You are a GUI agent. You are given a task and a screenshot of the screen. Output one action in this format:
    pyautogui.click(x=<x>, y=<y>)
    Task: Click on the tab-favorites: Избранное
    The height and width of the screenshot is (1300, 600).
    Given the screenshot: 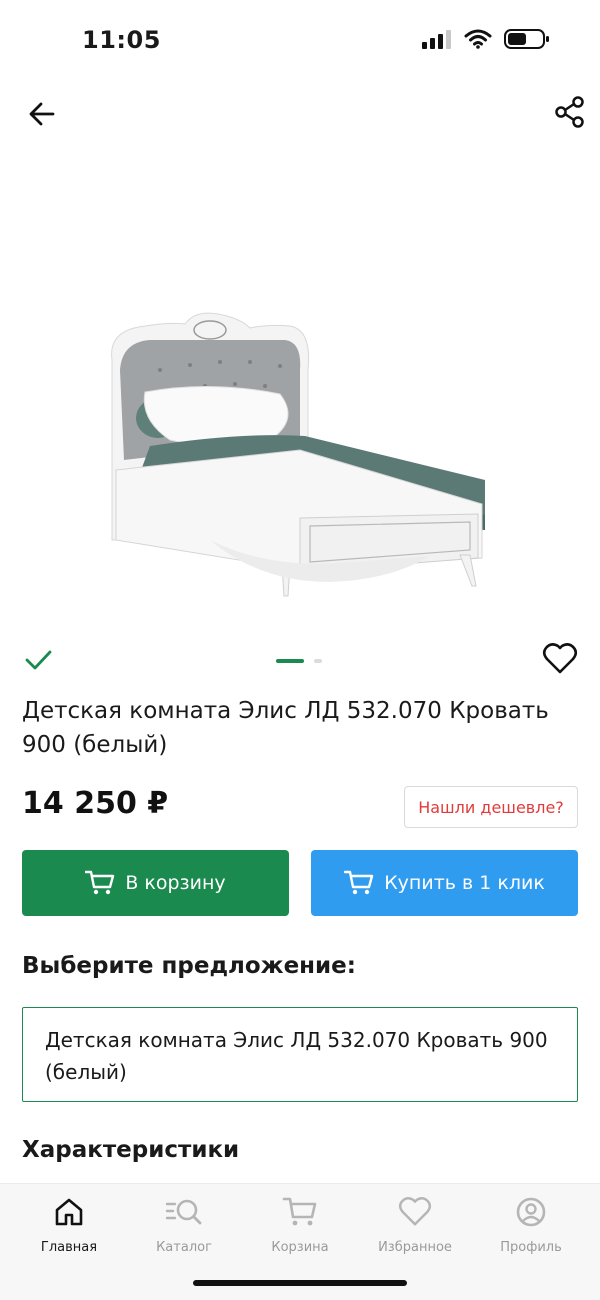 What is the action you would take?
    pyautogui.click(x=415, y=1224)
    